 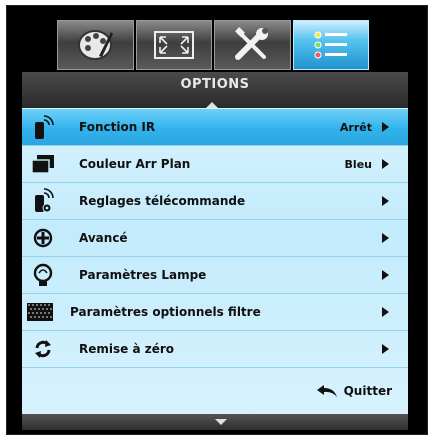 What do you see at coordinates (215, 127) in the screenshot?
I see `menu-item-ir-function: Fonction IR Arrêt` at bounding box center [215, 127].